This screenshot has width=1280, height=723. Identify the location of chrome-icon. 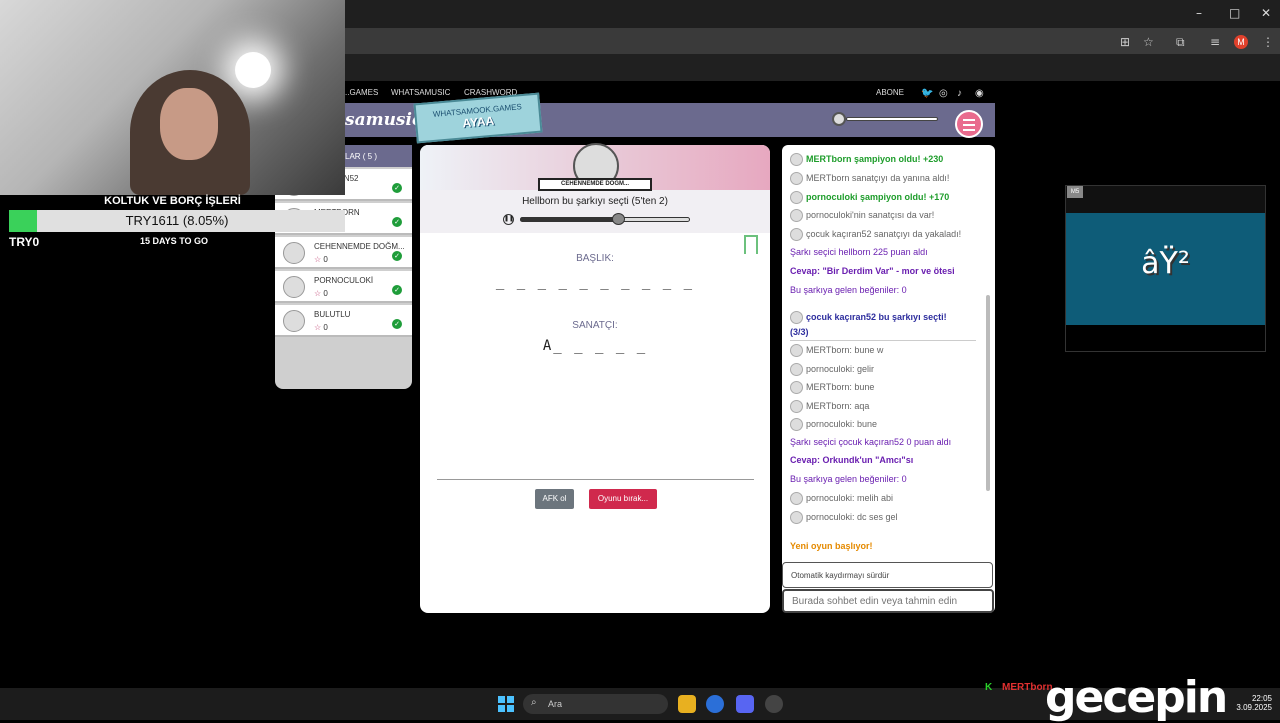
(715, 704).